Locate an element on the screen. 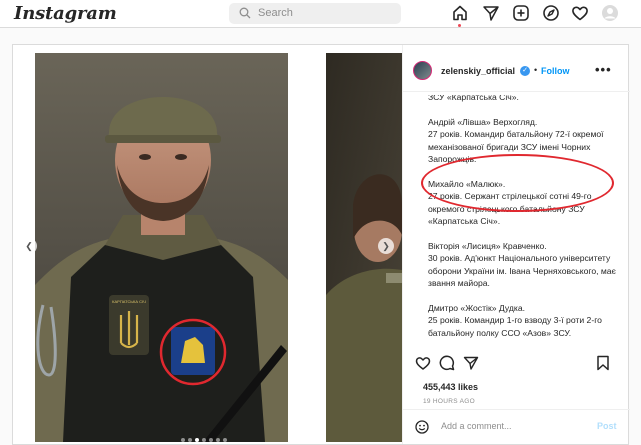  post-header: zelenskiy_official ✓ • Follow ••• is located at coordinates (516, 68).